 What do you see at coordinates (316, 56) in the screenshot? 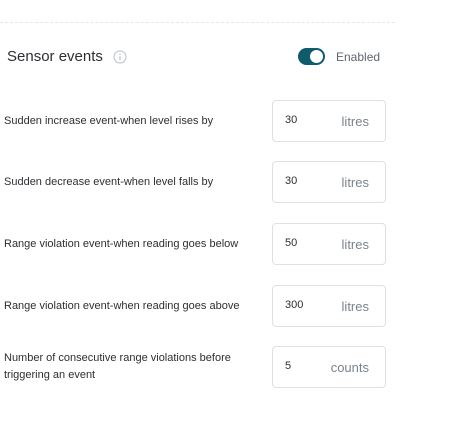
I see `toggle-knob` at bounding box center [316, 56].